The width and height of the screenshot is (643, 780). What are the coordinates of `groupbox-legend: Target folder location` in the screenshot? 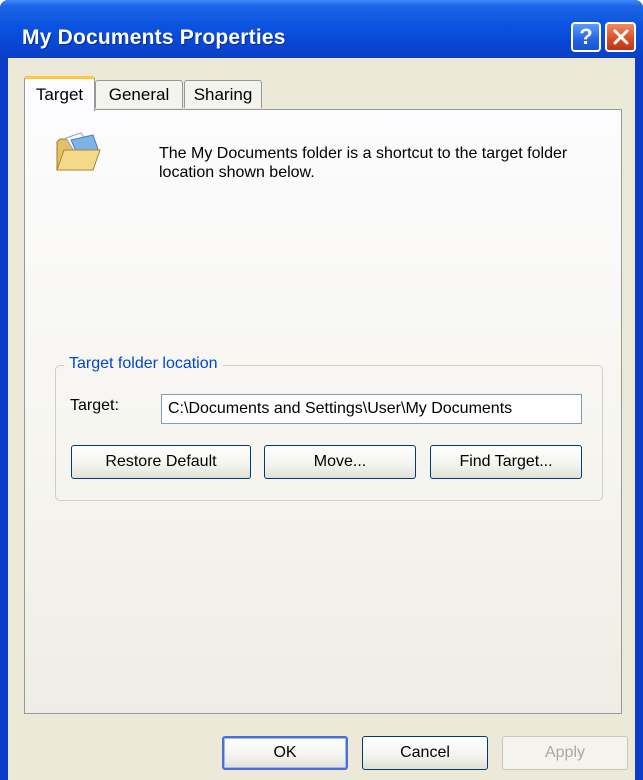 It's located at (143, 364).